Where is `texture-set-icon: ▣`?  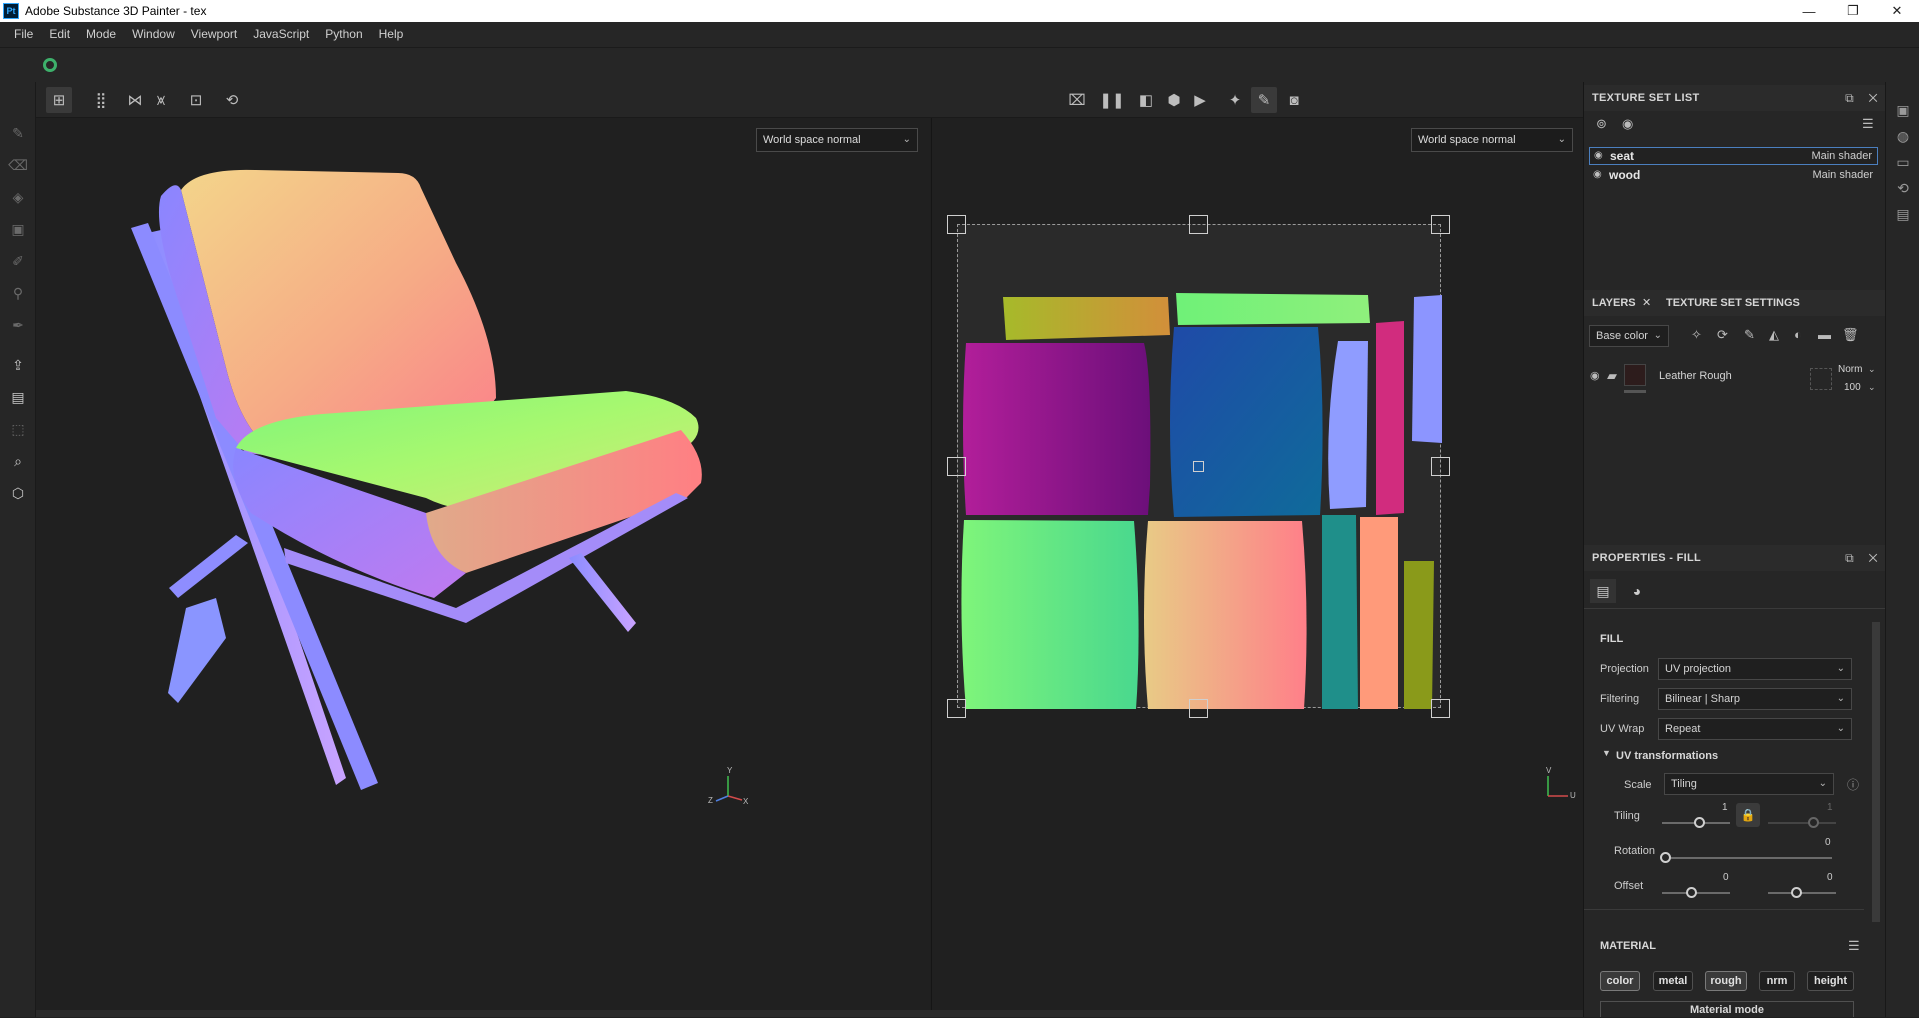
texture-set-icon: ▣ is located at coordinates (1903, 110).